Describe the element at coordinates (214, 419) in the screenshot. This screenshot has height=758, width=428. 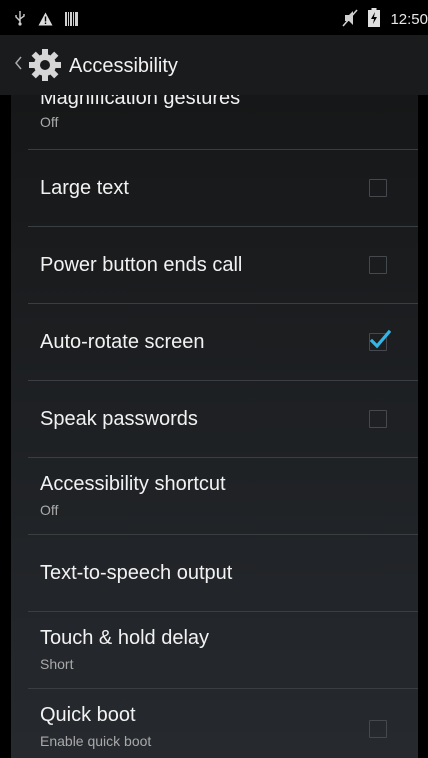
I see `preference-speak-passwords: Speak passwords` at that location.